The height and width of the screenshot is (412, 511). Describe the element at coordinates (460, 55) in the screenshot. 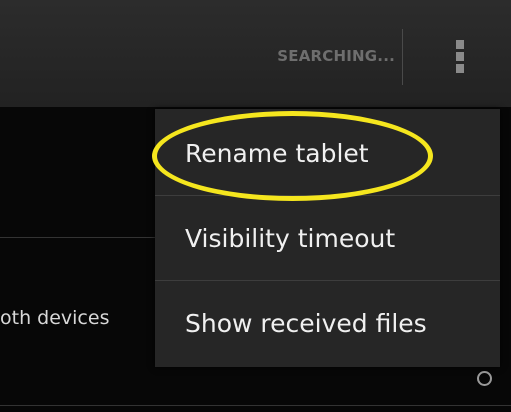

I see `overflow-menu-button` at that location.